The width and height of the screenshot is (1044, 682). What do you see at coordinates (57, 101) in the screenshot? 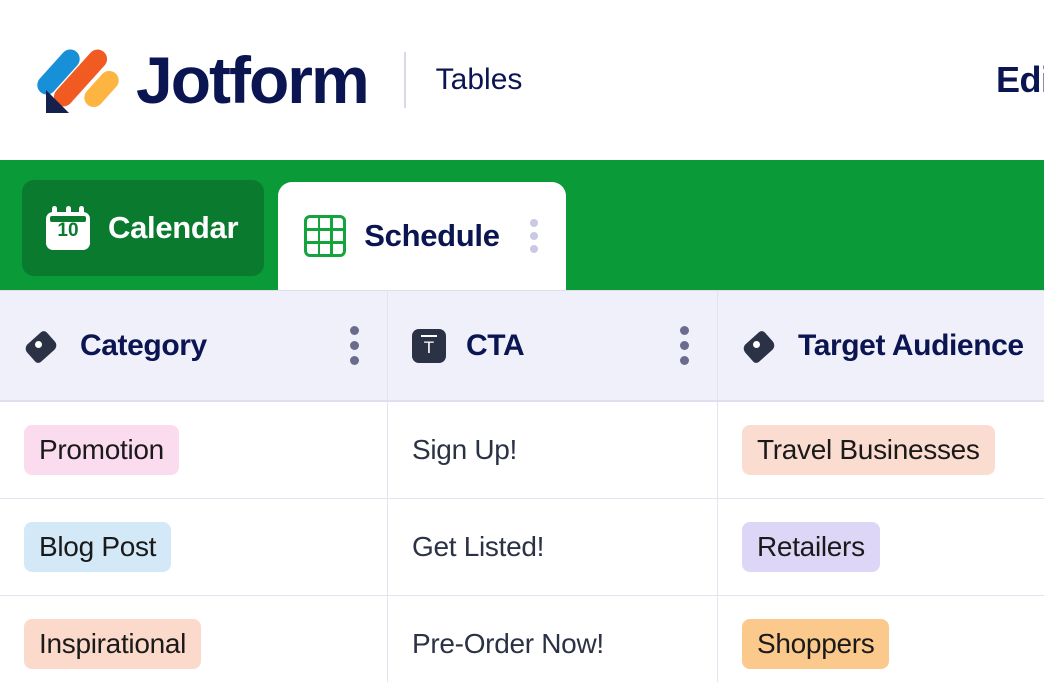
I see `logo-triangle-navy` at bounding box center [57, 101].